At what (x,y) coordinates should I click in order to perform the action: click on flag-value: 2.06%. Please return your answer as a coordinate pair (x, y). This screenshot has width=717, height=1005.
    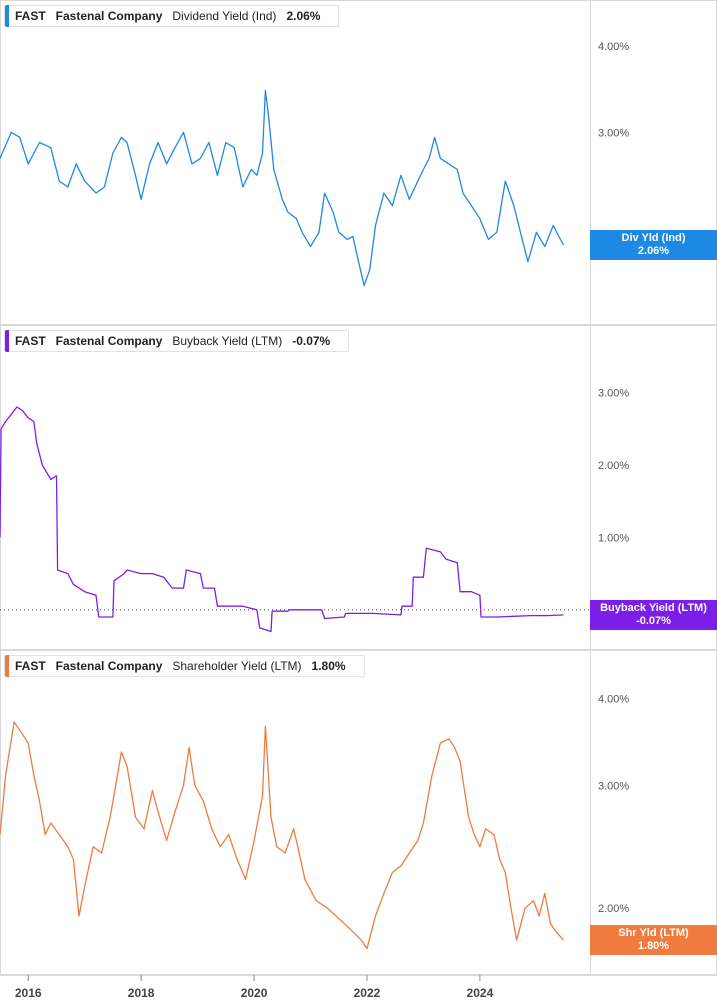
    Looking at the image, I should click on (653, 251).